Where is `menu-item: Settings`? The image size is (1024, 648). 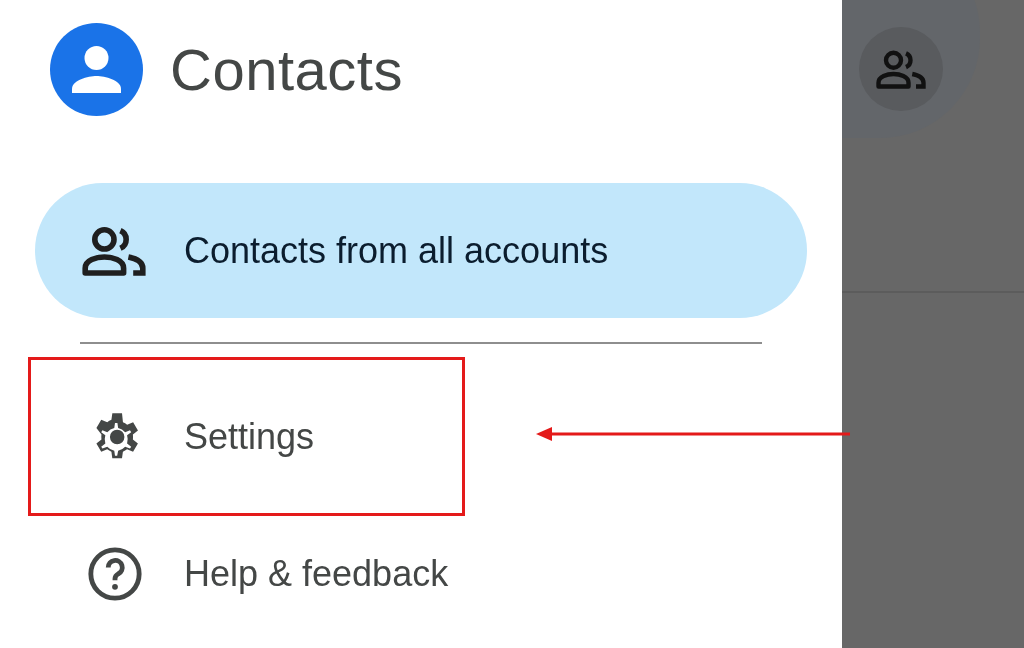 menu-item: Settings is located at coordinates (246, 436).